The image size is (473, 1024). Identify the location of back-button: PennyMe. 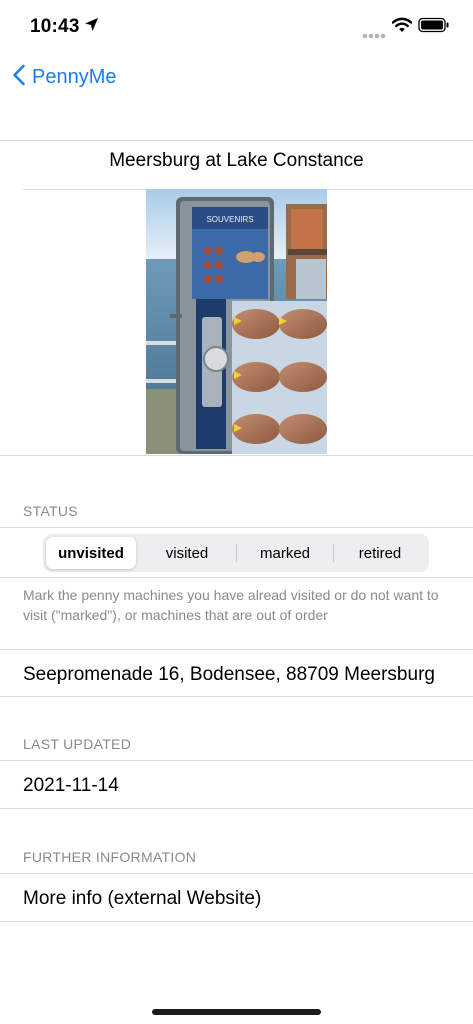
(64, 77).